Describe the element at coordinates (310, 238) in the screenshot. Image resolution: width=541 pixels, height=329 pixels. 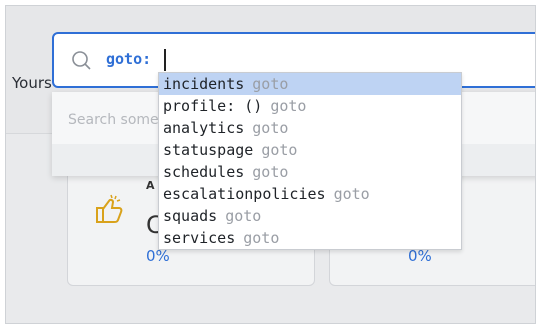
I see `suggestion-item: services goto` at that location.